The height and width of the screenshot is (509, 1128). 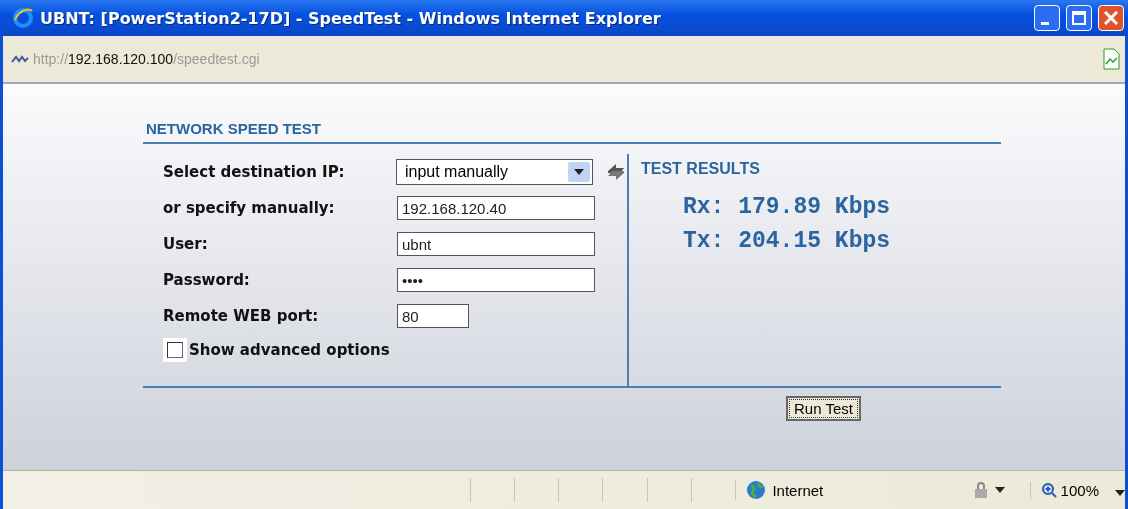 I want to click on window-title: UBNT: [PowerStation2-17D] - SpeedTest - Windows Internet Explorer, so click(x=351, y=18).